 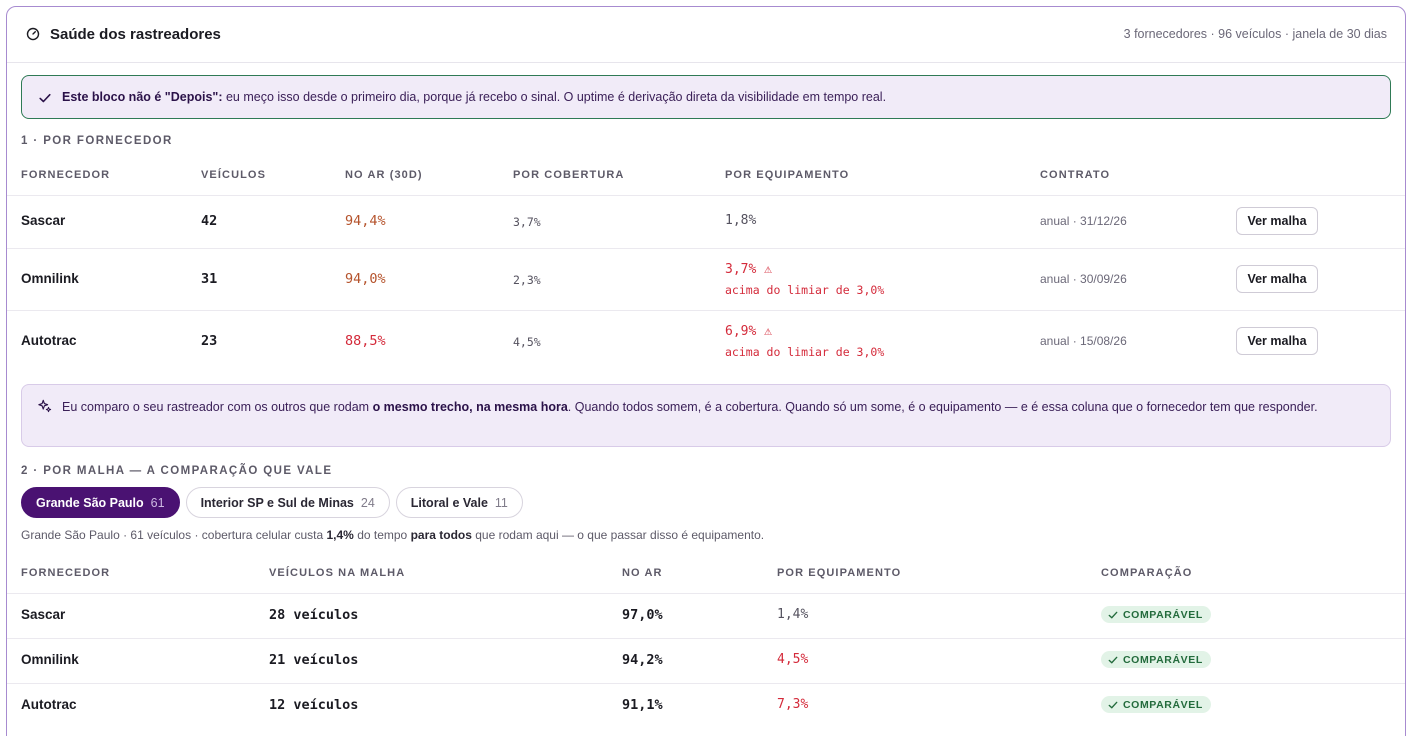 I want to click on equipment-value: 6,9% ⚠, so click(x=748, y=331).